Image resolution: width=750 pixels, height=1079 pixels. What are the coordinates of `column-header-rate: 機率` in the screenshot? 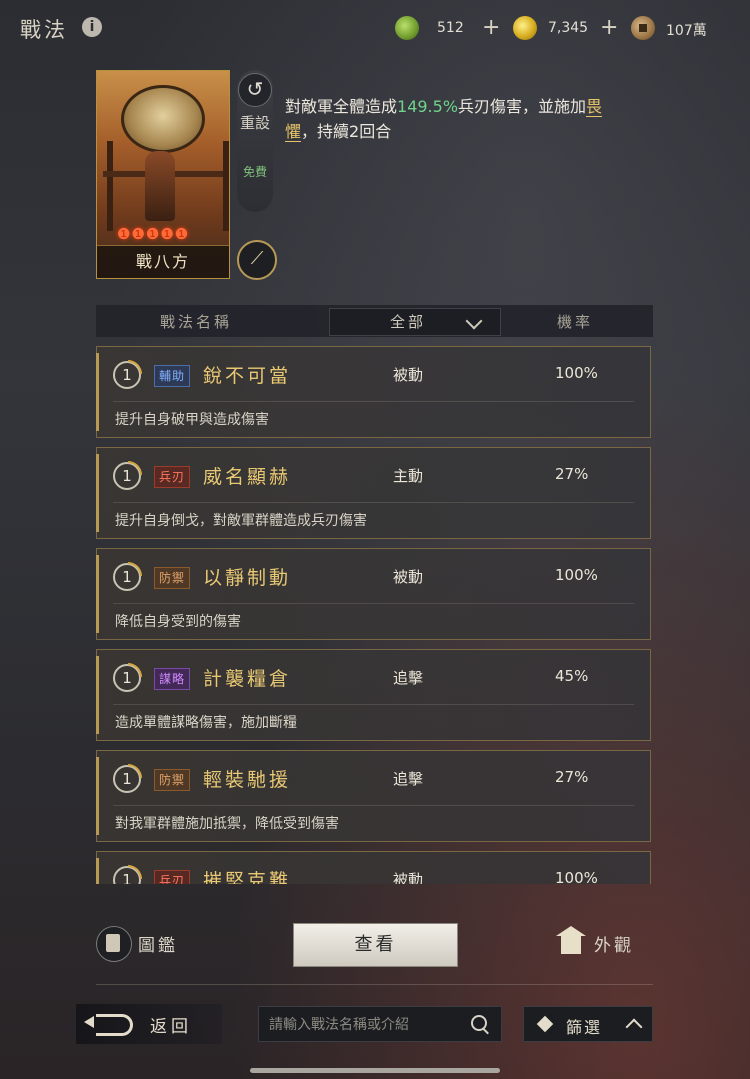 It's located at (575, 322).